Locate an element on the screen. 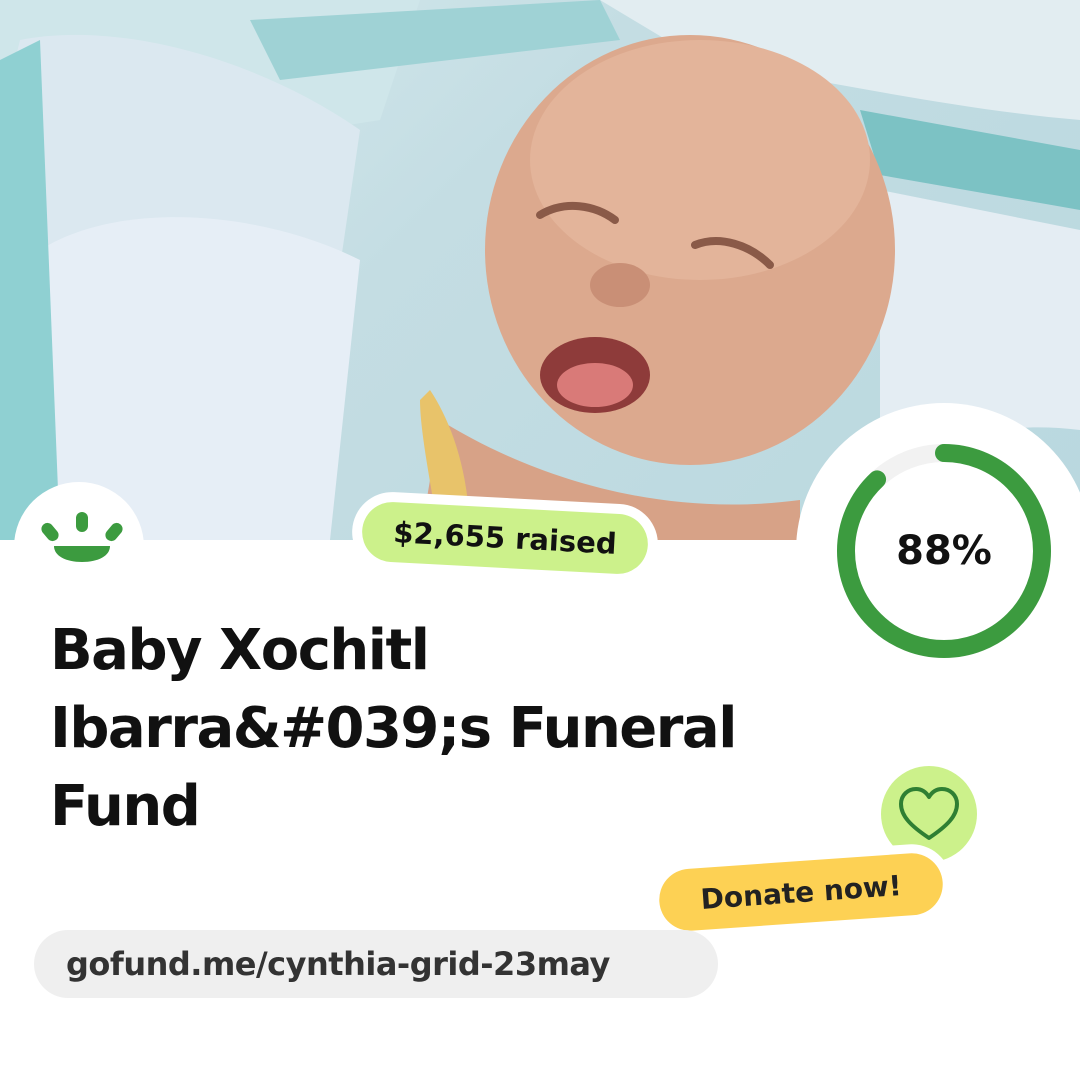 The width and height of the screenshot is (1080, 1080). raised-badge: $2,655 raised is located at coordinates (505, 538).